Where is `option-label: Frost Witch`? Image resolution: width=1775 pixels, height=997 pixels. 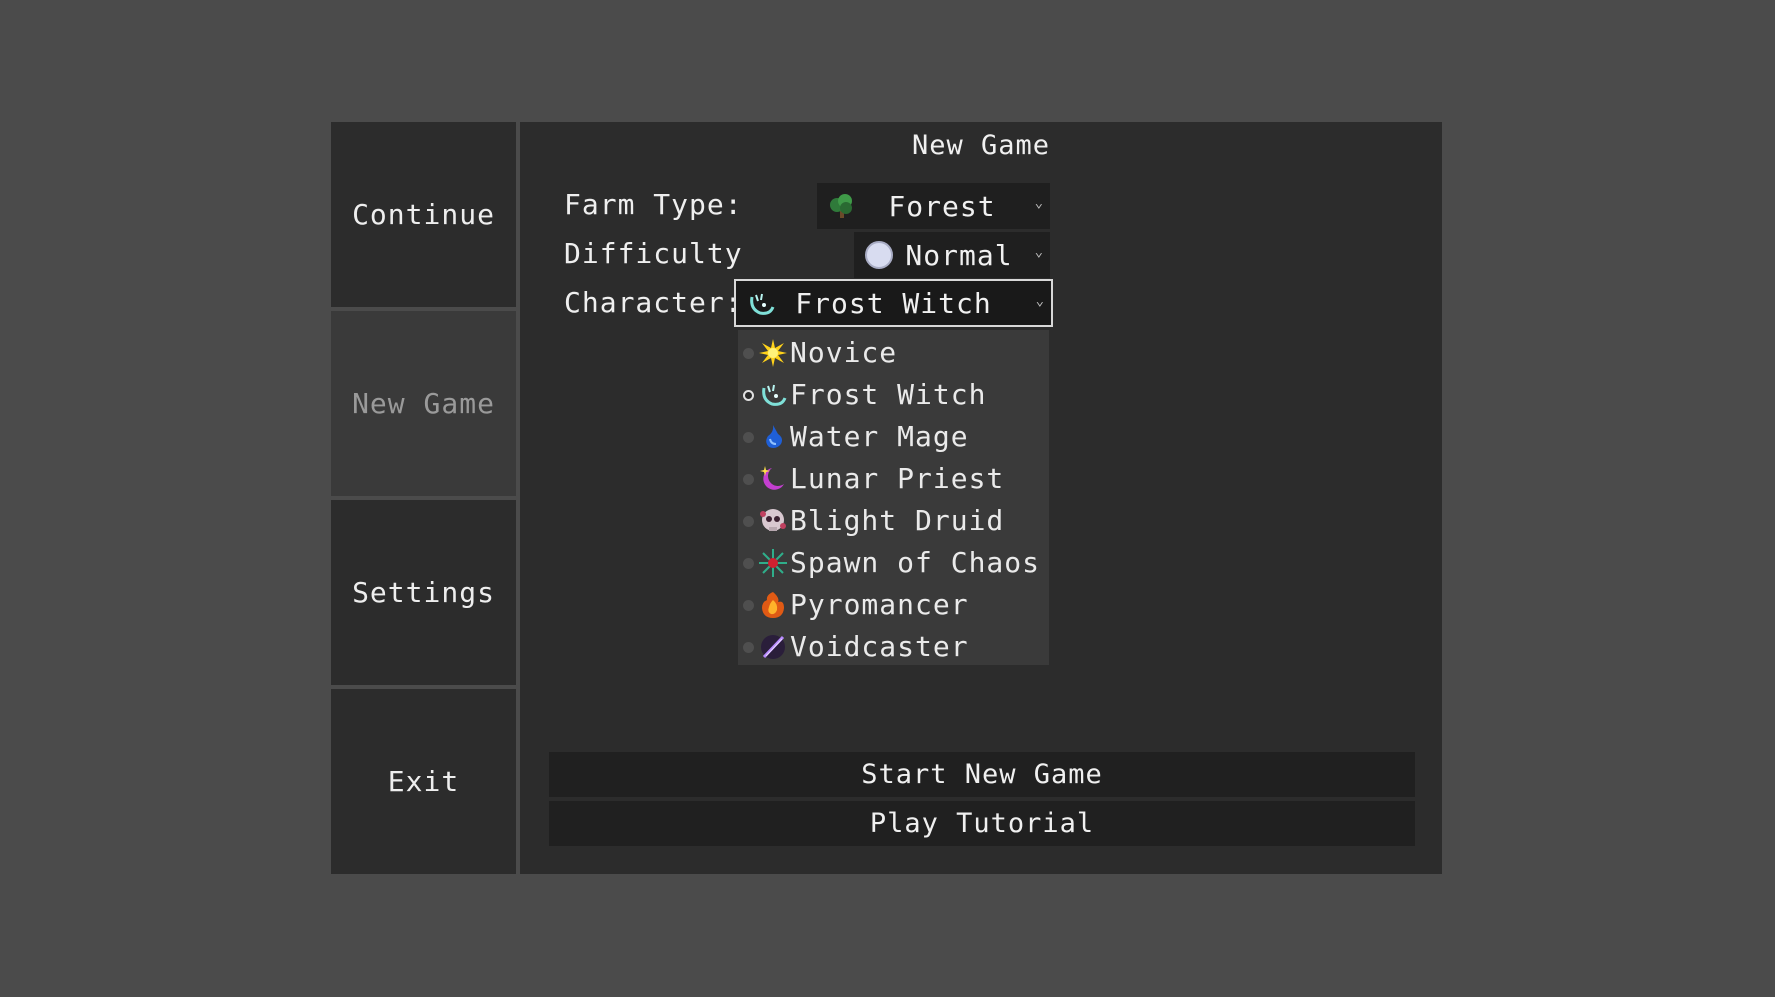 option-label: Frost Witch is located at coordinates (888, 394).